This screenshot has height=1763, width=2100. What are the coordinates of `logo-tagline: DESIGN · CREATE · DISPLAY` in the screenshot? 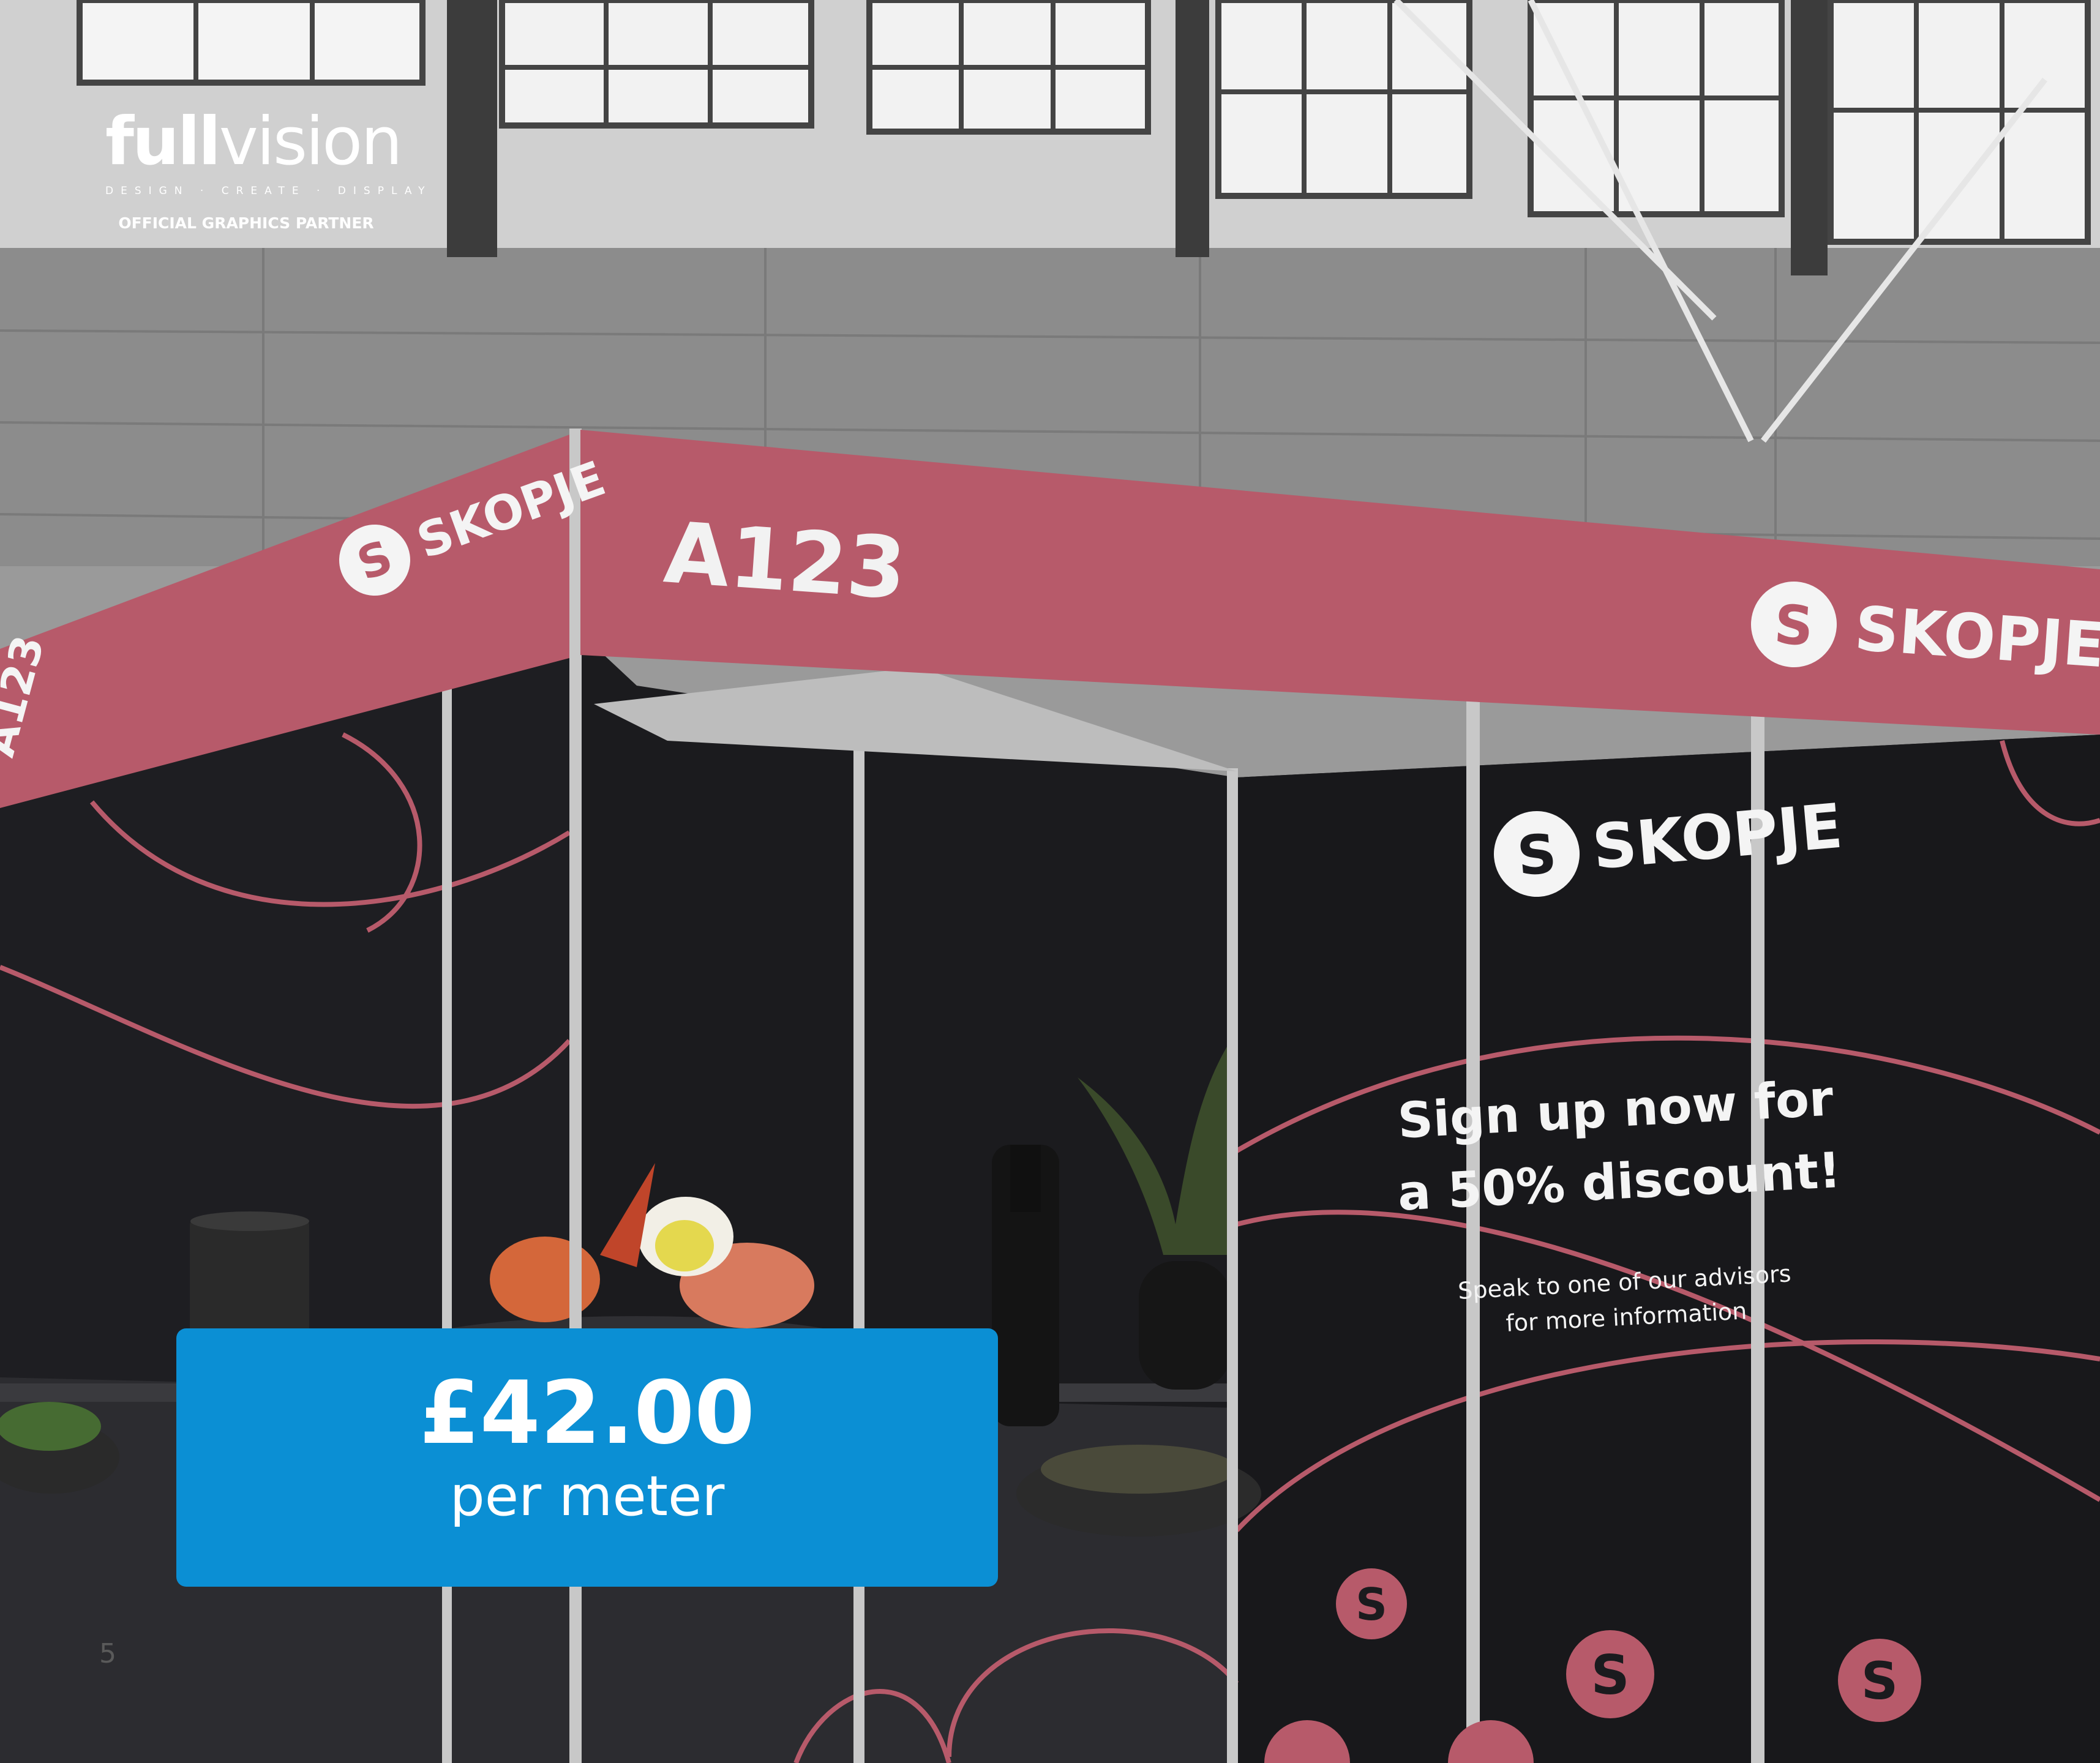 It's located at (268, 191).